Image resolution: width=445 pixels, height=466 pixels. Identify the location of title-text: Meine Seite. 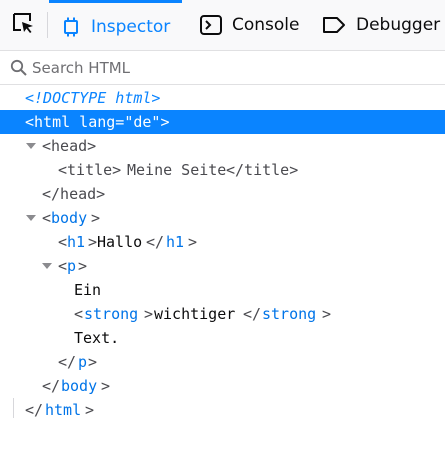
(177, 170).